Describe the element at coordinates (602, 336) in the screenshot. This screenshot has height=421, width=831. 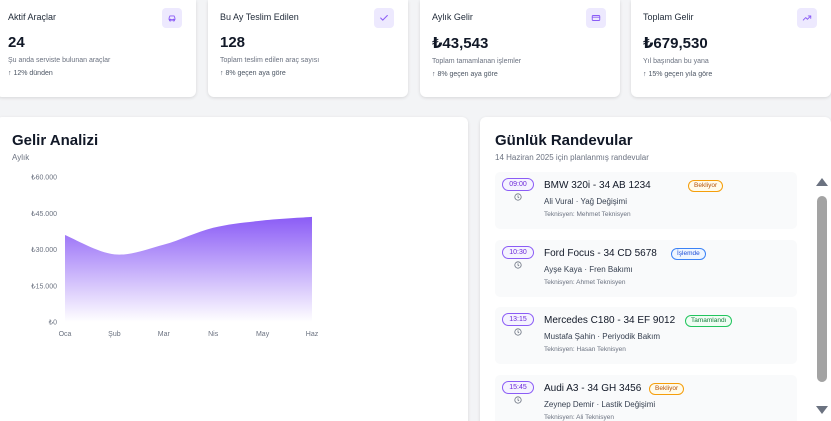
I see `appointment-customer: Mustafa Şahin · Periyodik Bakım` at that location.